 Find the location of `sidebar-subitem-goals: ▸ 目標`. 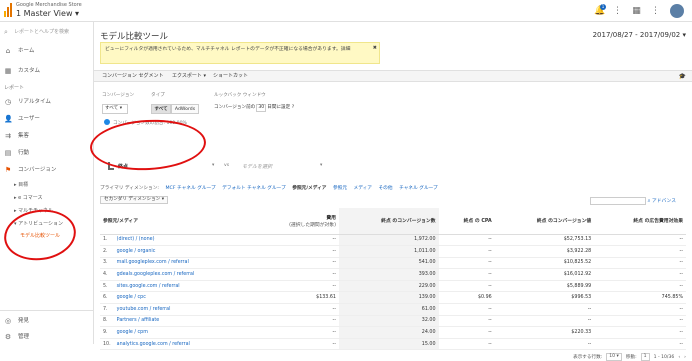

sidebar-subitem-goals: ▸ 目標 is located at coordinates (21, 184).